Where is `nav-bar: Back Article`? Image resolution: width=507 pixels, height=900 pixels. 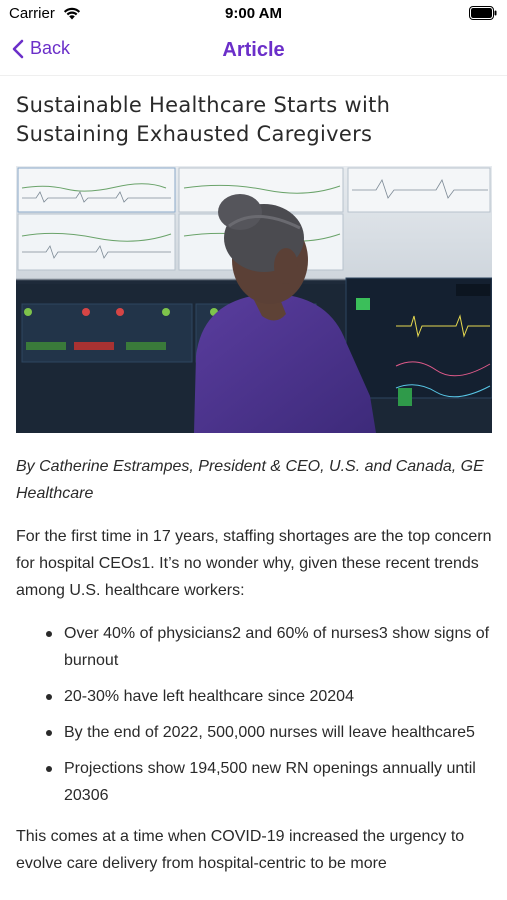
nav-bar: Back Article is located at coordinates (253, 52).